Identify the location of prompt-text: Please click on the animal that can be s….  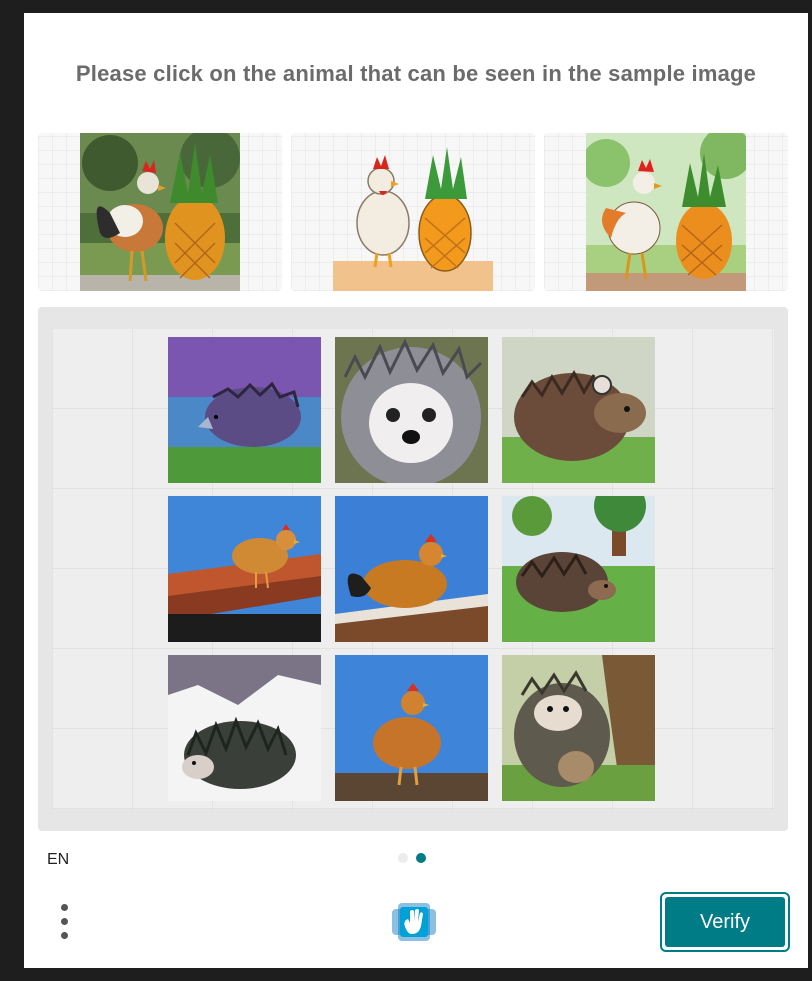
(416, 73).